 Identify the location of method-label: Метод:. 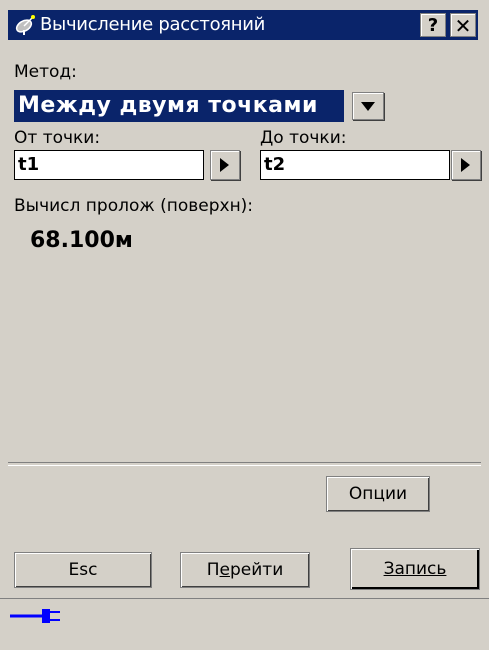
(45, 72).